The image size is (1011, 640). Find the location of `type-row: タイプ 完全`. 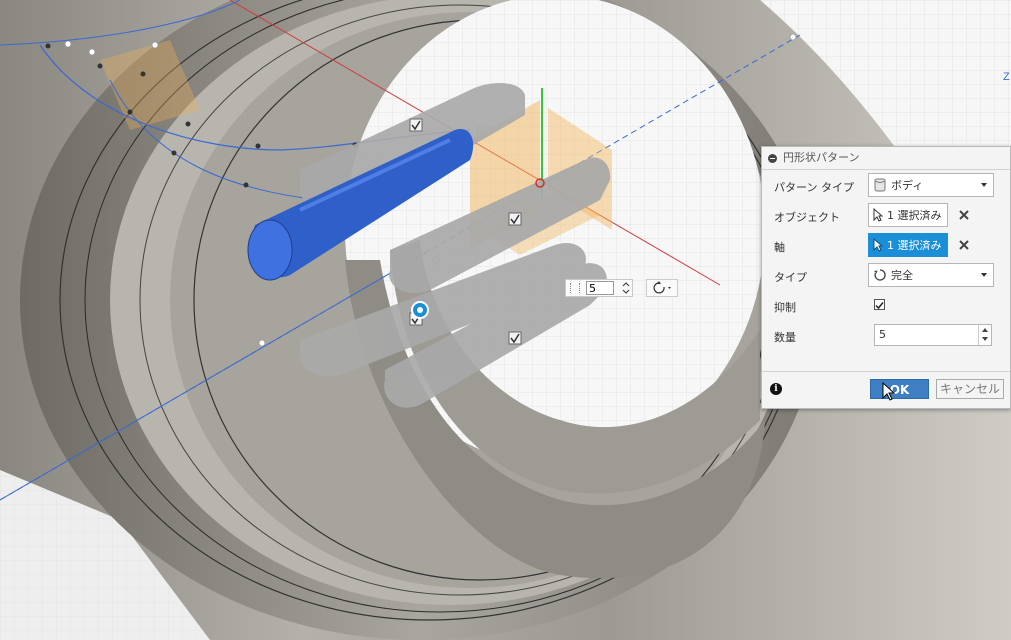

type-row: タイプ 完全 is located at coordinates (886, 276).